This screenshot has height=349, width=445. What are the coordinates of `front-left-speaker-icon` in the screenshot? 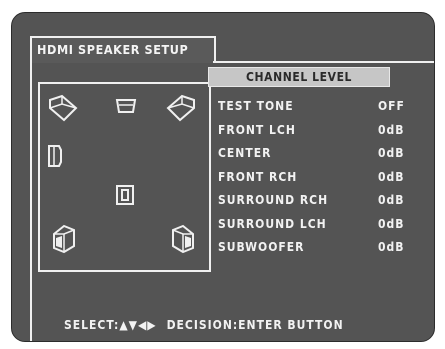 It's located at (63, 108).